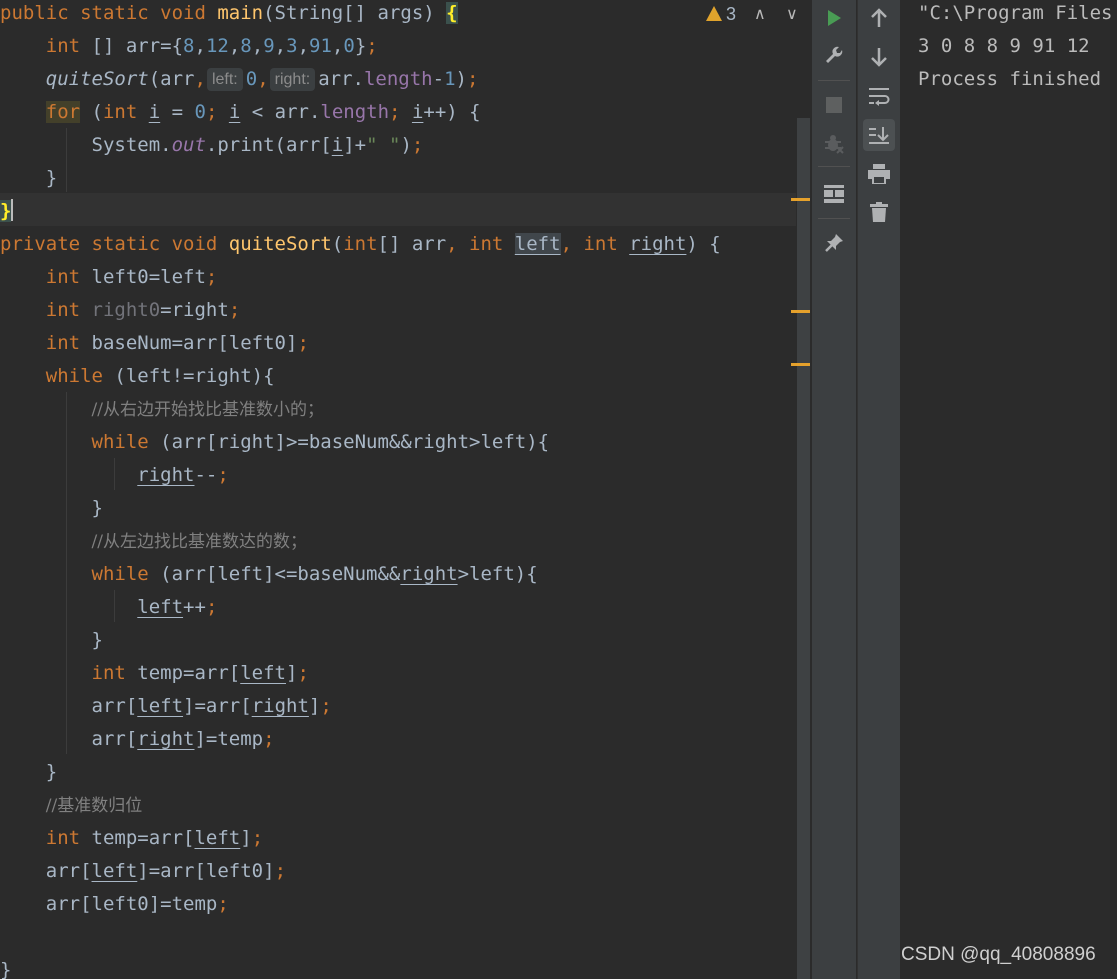  I want to click on debug-bug-icon, so click(834, 144).